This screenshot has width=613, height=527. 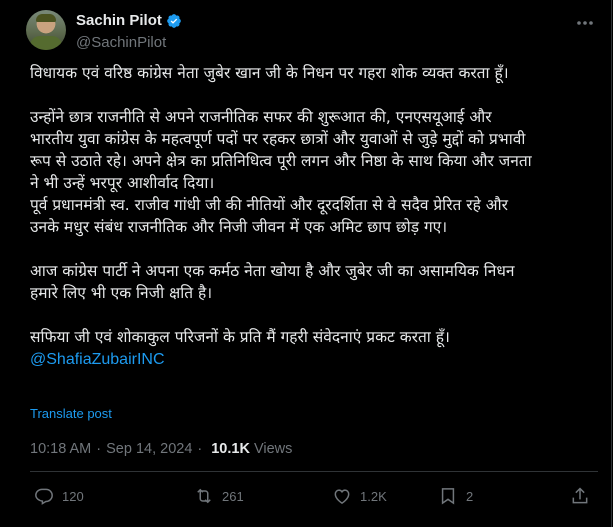 What do you see at coordinates (311, 32) in the screenshot?
I see `tweet-header: Sachin Pilot @SachinPilot` at bounding box center [311, 32].